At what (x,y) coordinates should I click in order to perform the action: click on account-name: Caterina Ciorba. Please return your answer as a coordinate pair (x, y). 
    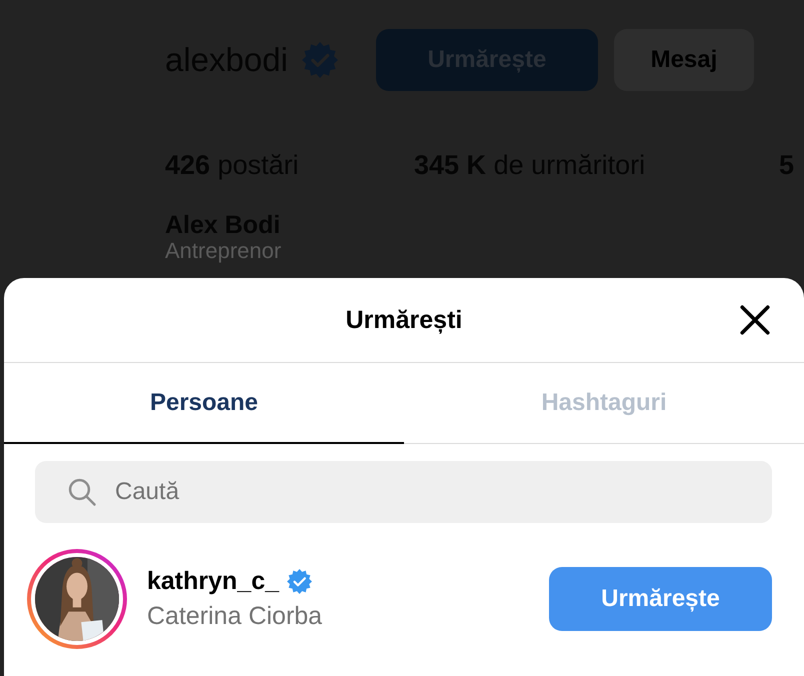
    Looking at the image, I should click on (235, 616).